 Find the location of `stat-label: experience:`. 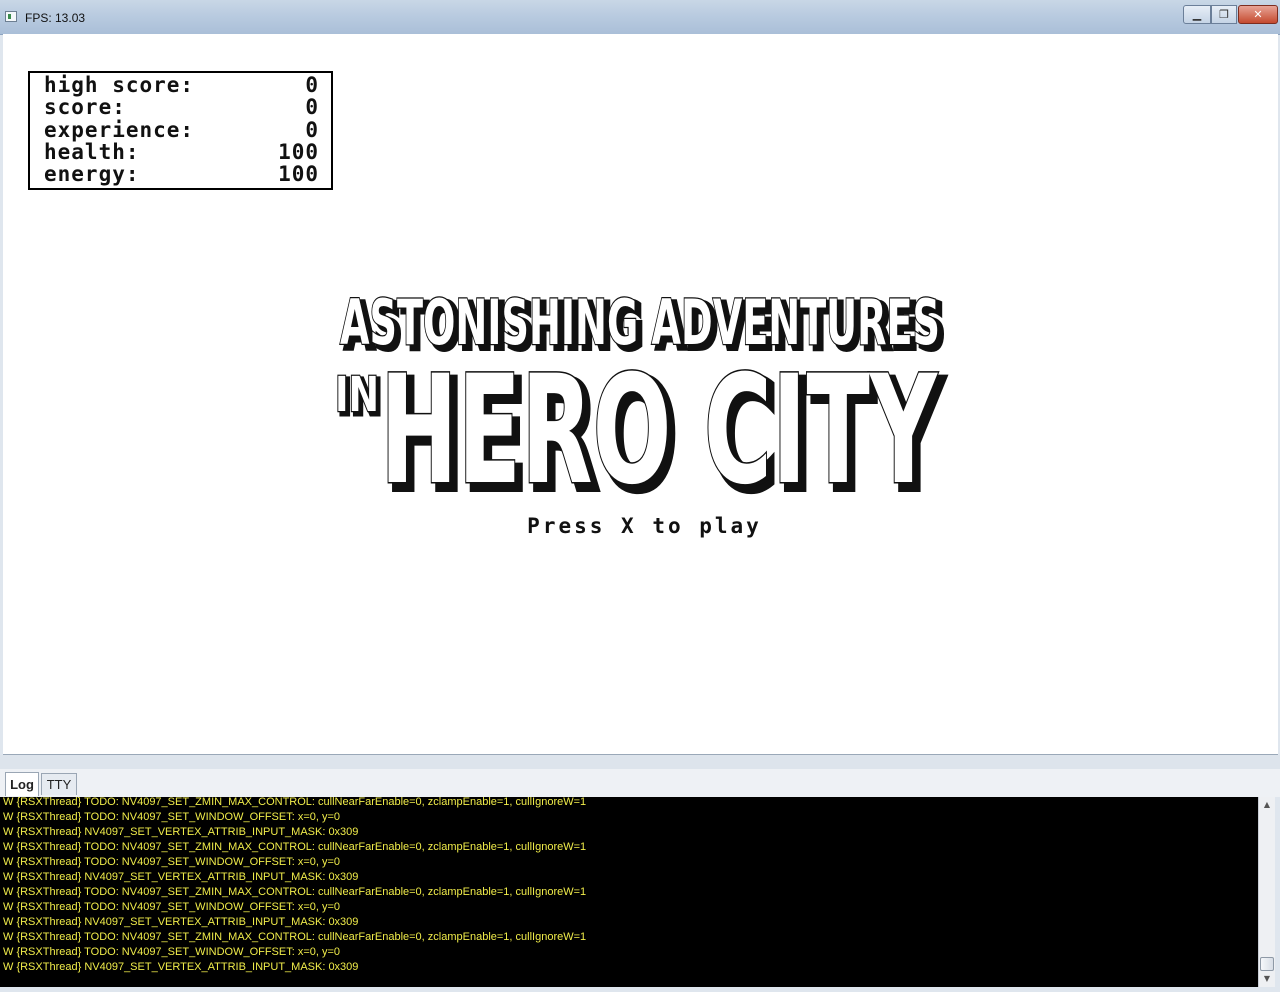

stat-label: experience: is located at coordinates (119, 129).